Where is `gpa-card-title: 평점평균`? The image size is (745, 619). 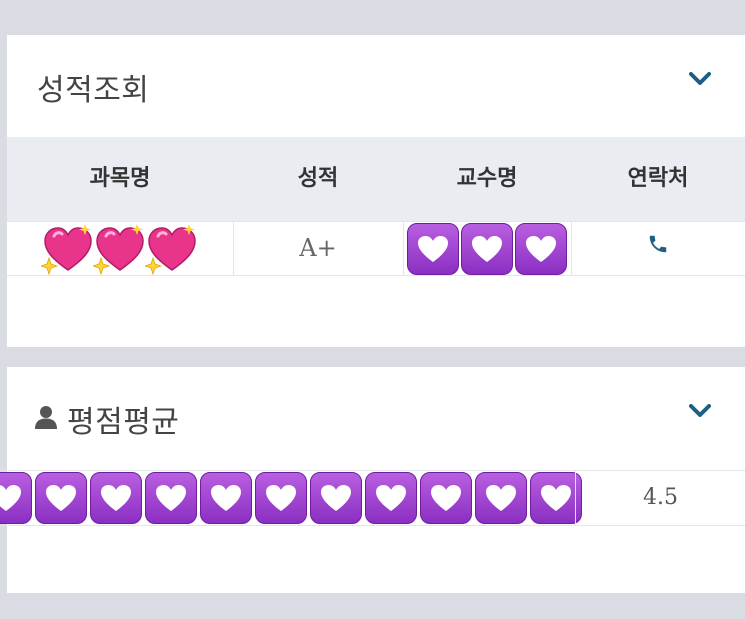
gpa-card-title: 평점평균 is located at coordinates (123, 422).